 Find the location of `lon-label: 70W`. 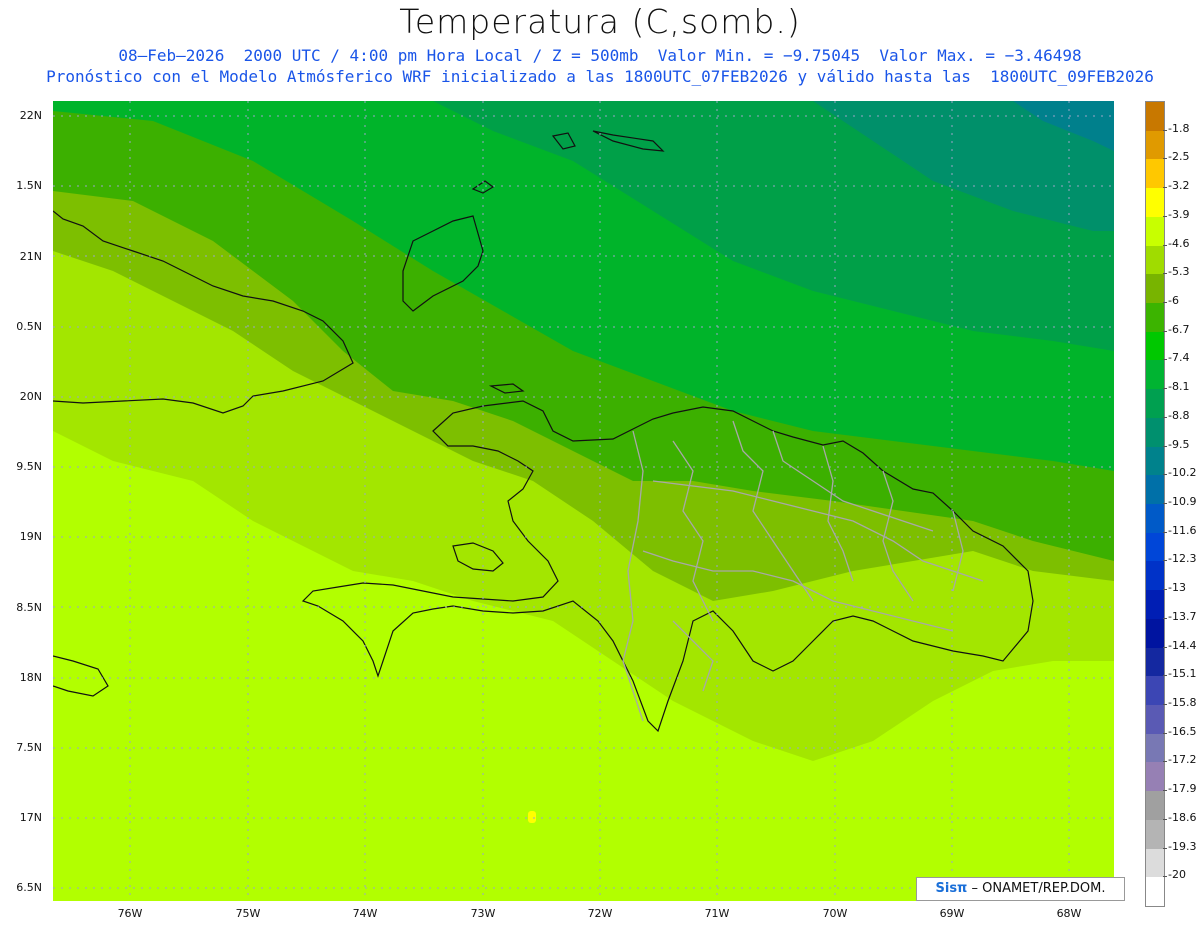

lon-label: 70W is located at coordinates (835, 913).